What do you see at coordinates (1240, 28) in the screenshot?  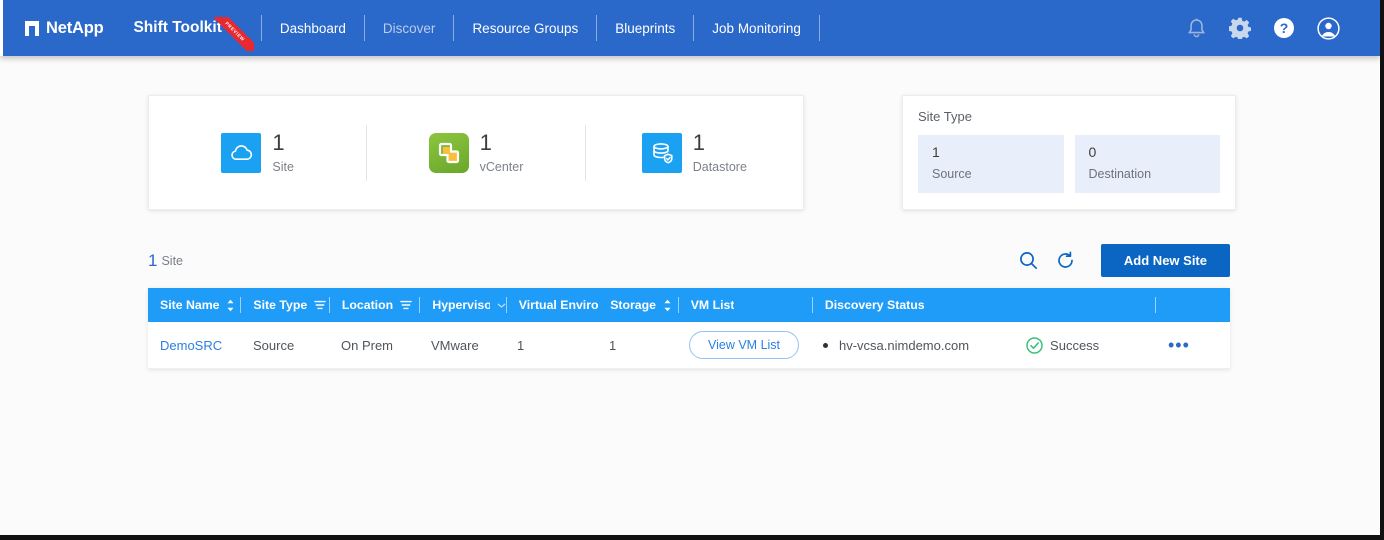 I see `gear-icon` at bounding box center [1240, 28].